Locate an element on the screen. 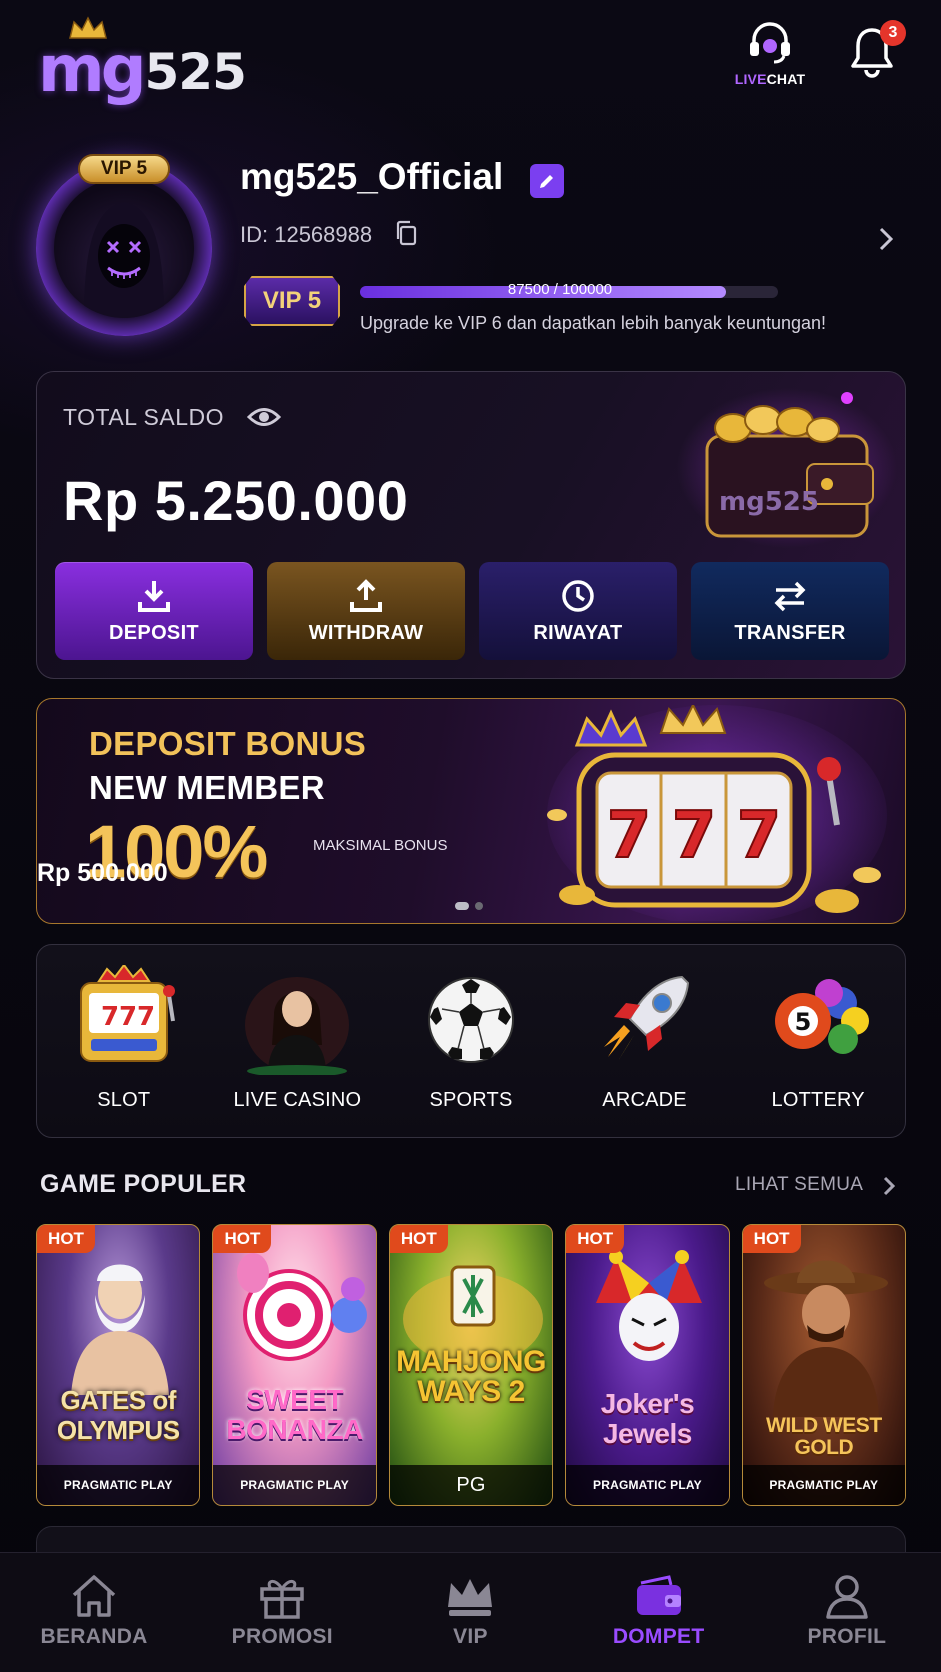 The width and height of the screenshot is (941, 1672). game-card-gates-of-olympus: HOT GATES of OLYMPUS PRAGMATIC PLAY is located at coordinates (118, 1365).